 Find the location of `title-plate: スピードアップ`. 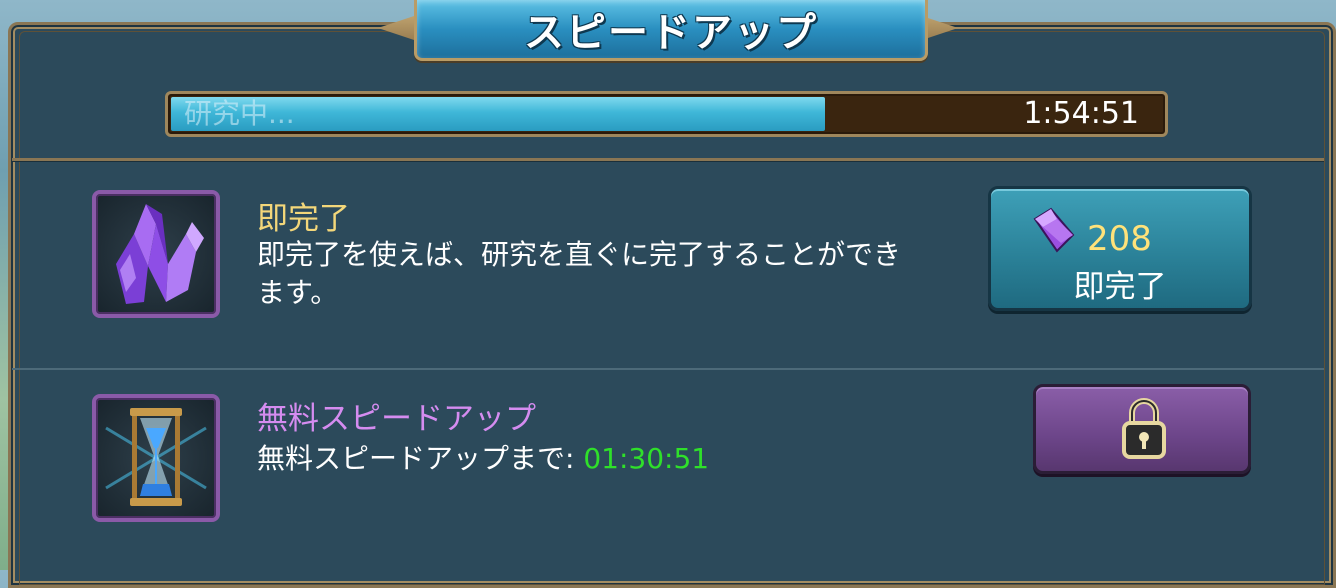

title-plate: スピードアップ is located at coordinates (671, 30).